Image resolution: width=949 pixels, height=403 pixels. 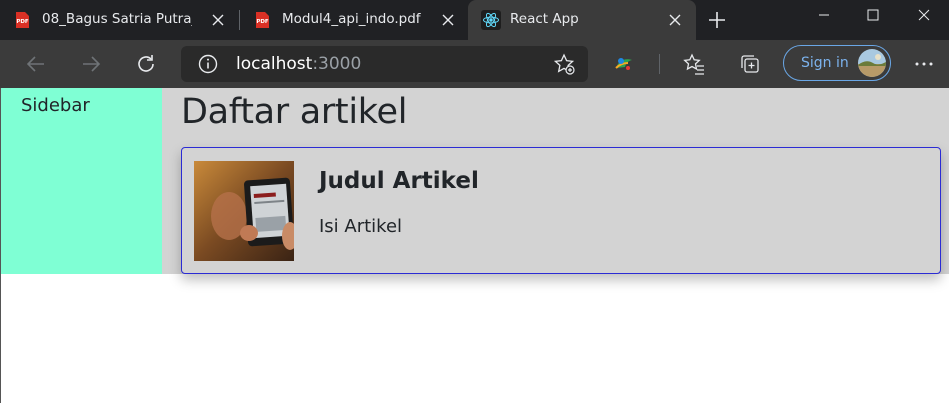 What do you see at coordinates (717, 20) in the screenshot?
I see `new-tab-icon` at bounding box center [717, 20].